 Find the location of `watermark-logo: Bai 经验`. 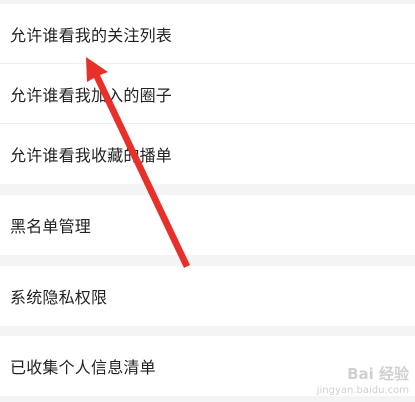

watermark-logo: Bai 经验 is located at coordinates (378, 374).